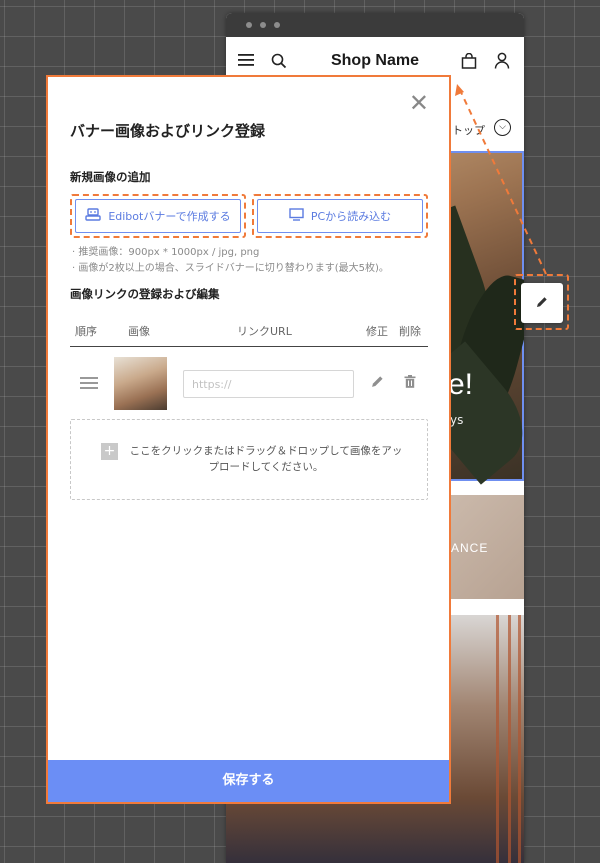 This screenshot has height=863, width=600. Describe the element at coordinates (109, 451) in the screenshot. I see `plus-icon: +` at that location.